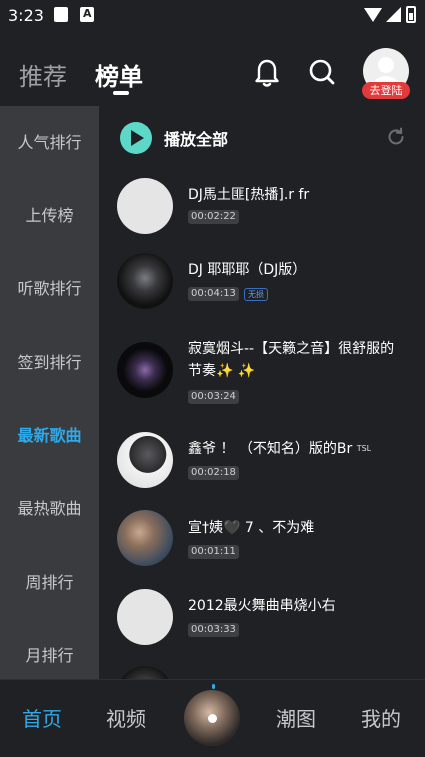  I want to click on user-avatar-button: 去登陆, so click(386, 74).